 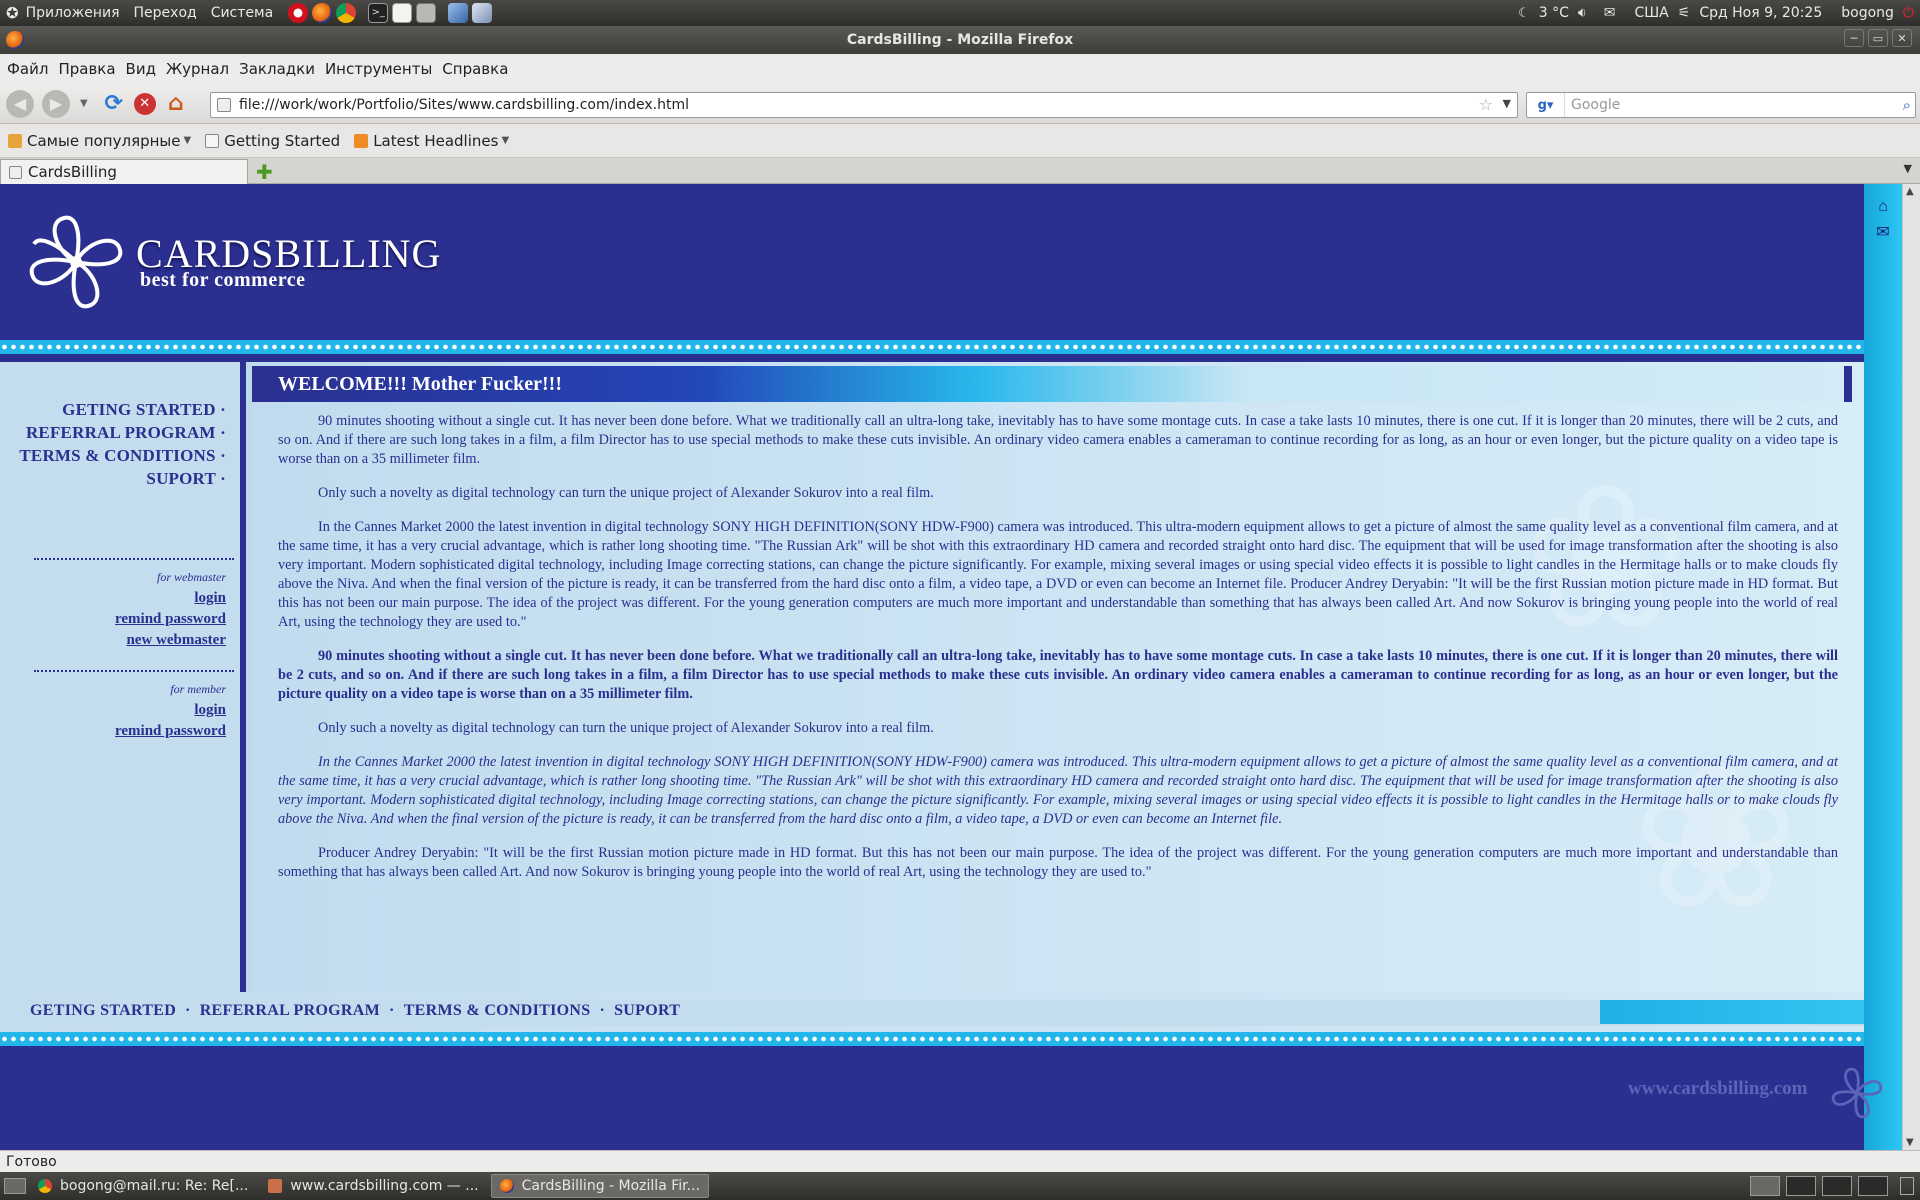 I want to click on power-icon: ⏻, so click(x=1908, y=13).